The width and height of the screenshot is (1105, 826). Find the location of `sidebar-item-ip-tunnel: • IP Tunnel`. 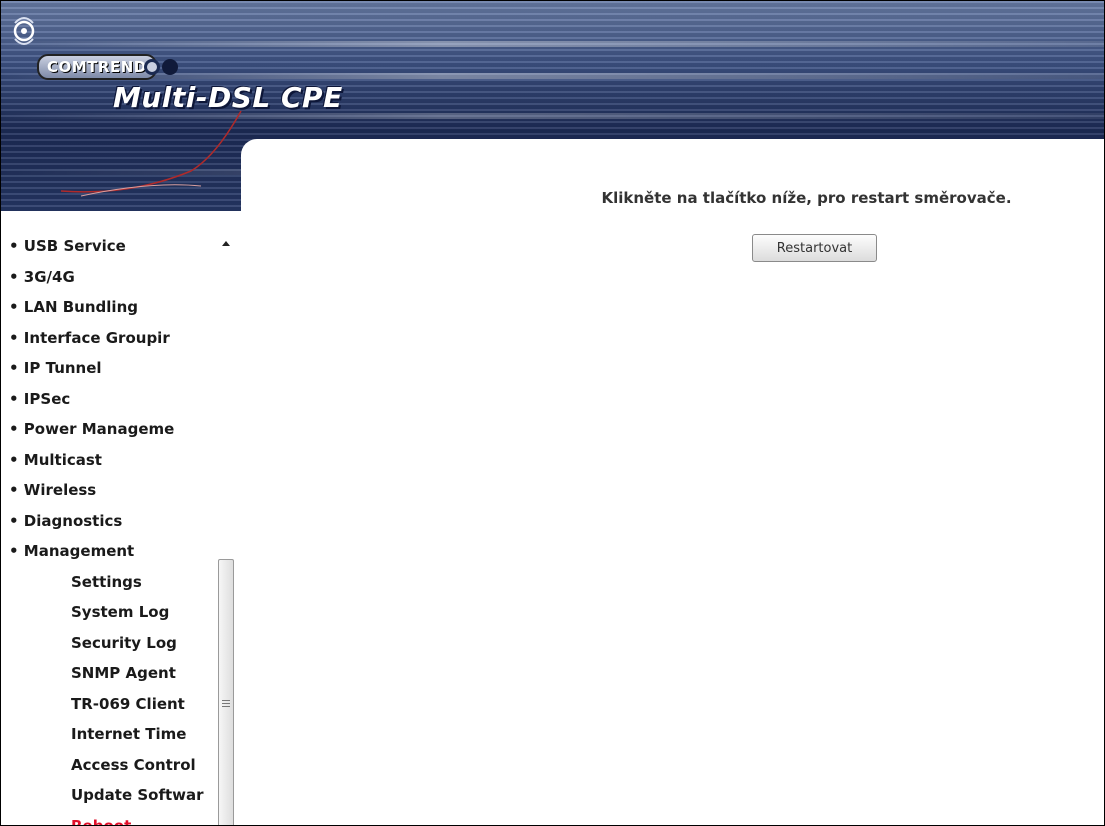

sidebar-item-ip-tunnel: • IP Tunnel is located at coordinates (102, 368).